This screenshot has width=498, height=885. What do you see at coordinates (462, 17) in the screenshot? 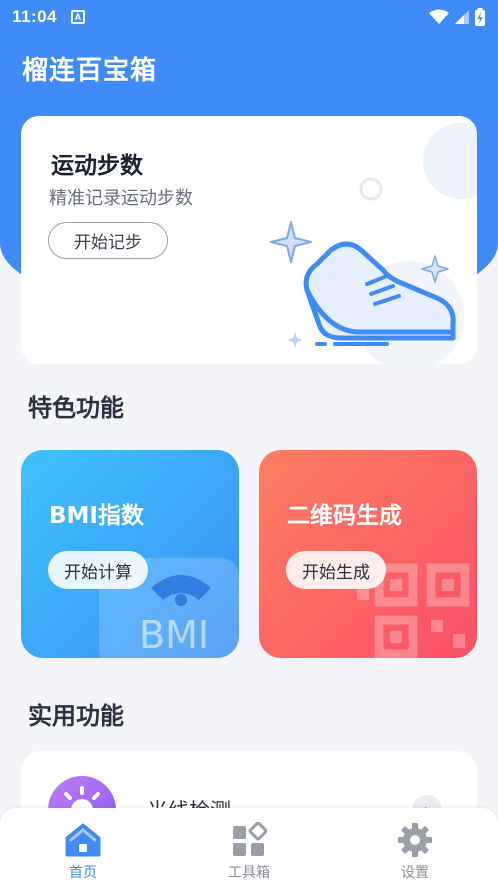
I see `signal-icon` at bounding box center [462, 17].